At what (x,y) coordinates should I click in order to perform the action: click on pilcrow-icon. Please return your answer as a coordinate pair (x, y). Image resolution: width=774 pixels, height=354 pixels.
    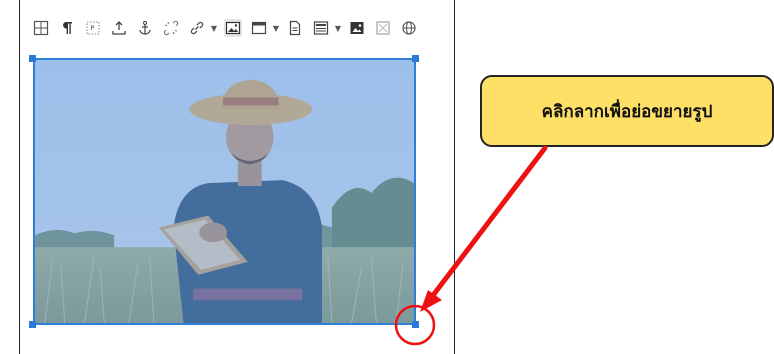
    Looking at the image, I should click on (67, 28).